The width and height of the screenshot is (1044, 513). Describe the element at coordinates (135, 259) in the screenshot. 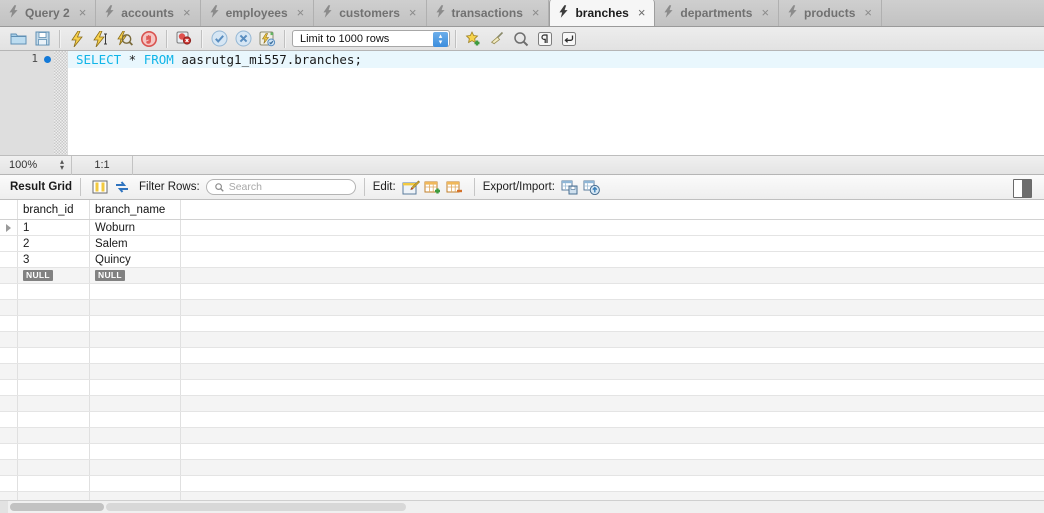

I see `cell-branch-name: Quincy` at that location.